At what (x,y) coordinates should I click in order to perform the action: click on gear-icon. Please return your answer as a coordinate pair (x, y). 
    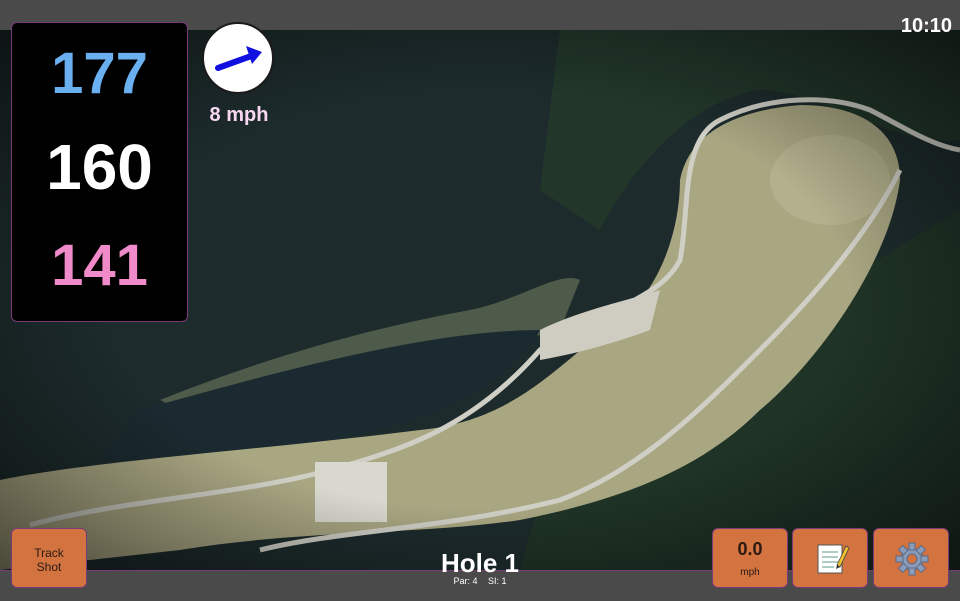
    Looking at the image, I should click on (912, 559).